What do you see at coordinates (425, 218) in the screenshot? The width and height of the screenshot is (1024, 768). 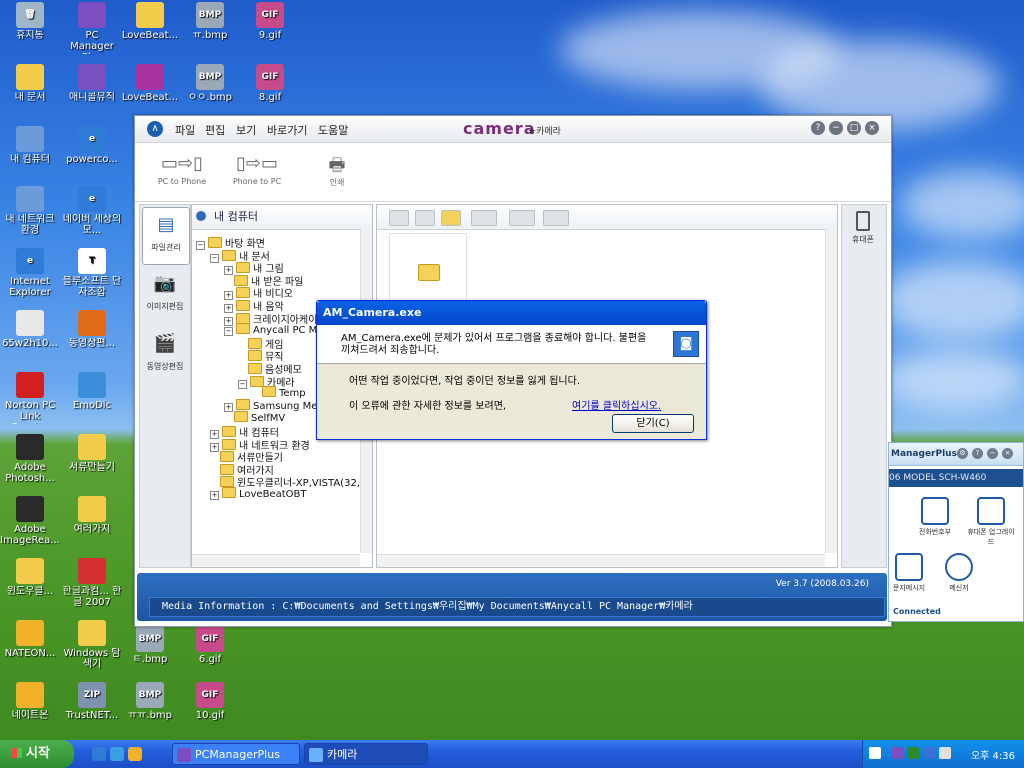 I see `move-icon` at bounding box center [425, 218].